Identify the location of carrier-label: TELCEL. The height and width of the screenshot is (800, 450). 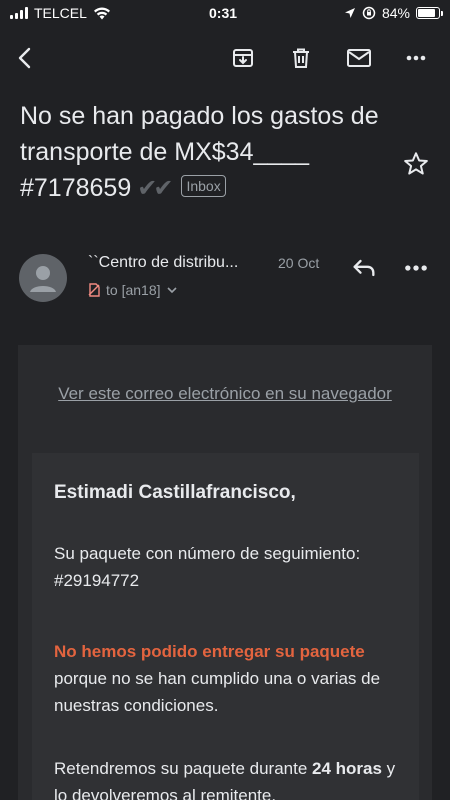
(60, 13).